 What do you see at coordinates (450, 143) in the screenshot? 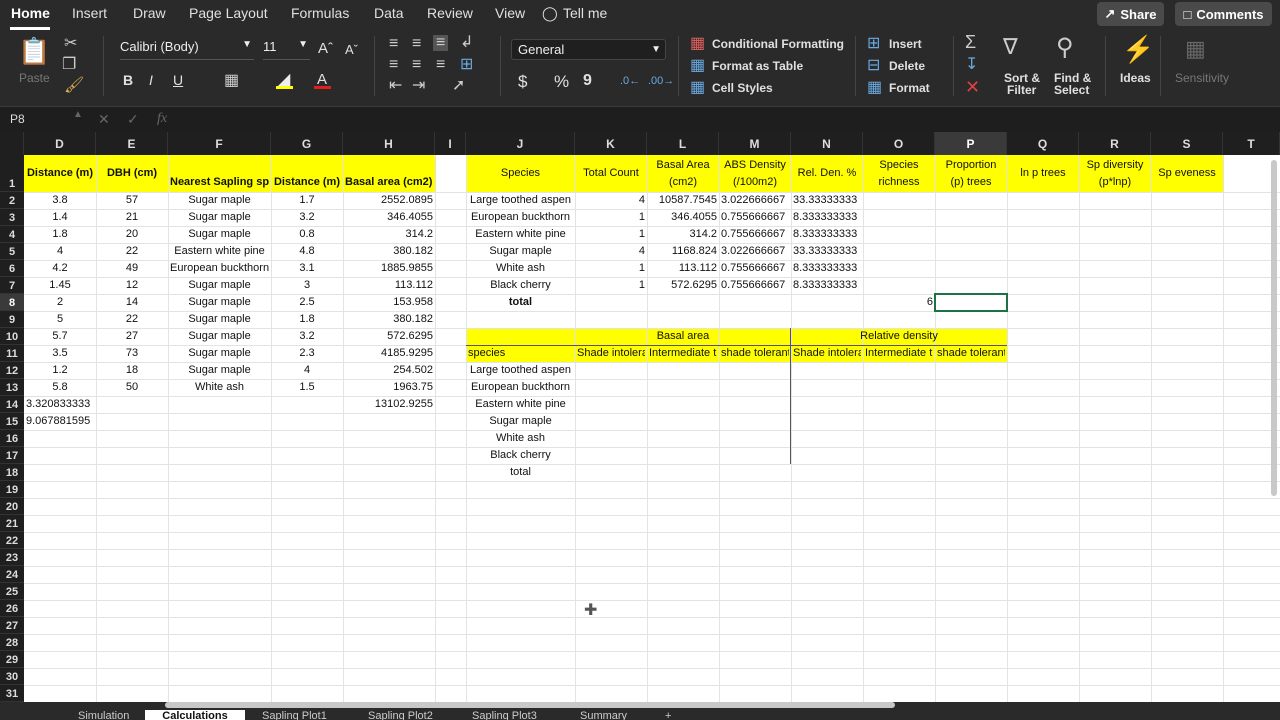
I see `column-header: I` at bounding box center [450, 143].